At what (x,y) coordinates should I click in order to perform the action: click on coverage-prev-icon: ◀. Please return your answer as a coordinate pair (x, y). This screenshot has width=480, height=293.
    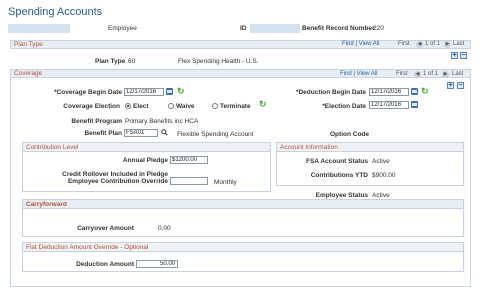
    Looking at the image, I should click on (417, 74).